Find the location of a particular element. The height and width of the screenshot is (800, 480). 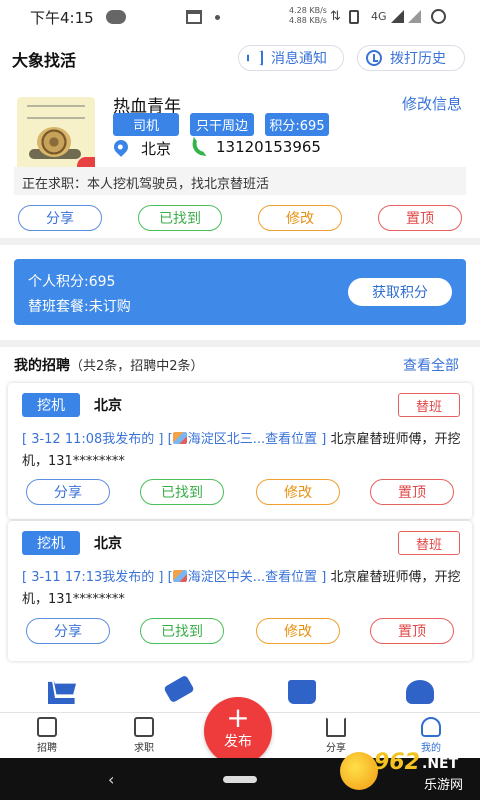

app-header: 大象找活 消息通知 拨打历史 is located at coordinates (240, 57).